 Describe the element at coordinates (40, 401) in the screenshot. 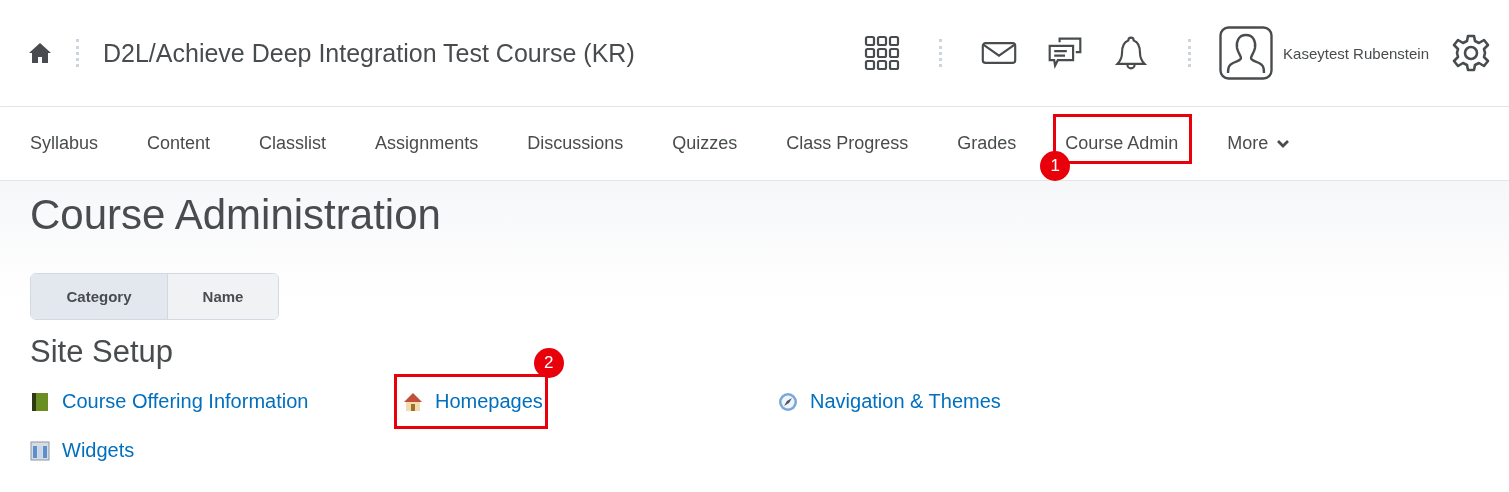

I see `book-icon` at that location.